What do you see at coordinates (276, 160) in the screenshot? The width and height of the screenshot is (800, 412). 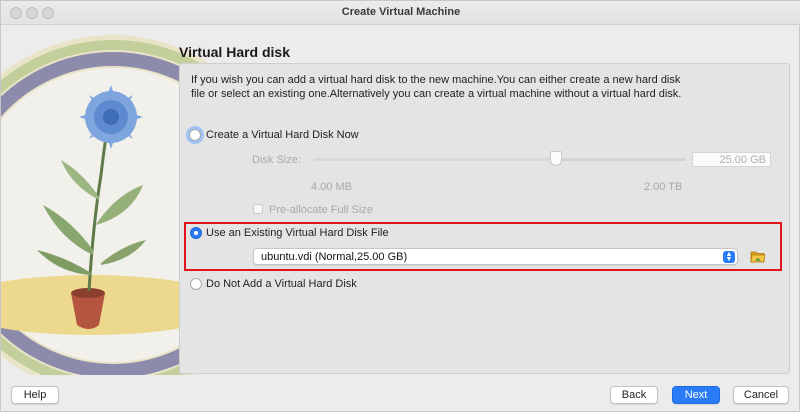 I see `disk-size-label: Disk Size:` at bounding box center [276, 160].